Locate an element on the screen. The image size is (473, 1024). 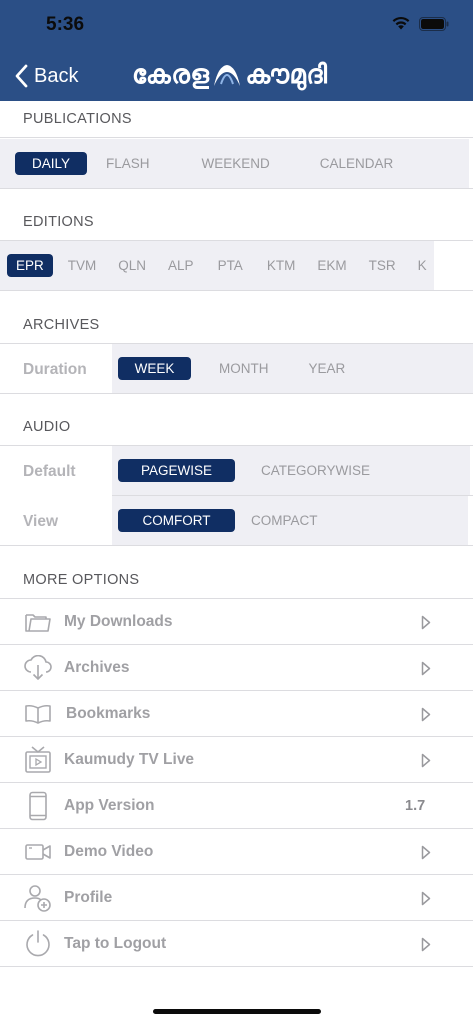
home-indicator is located at coordinates (237, 1011).